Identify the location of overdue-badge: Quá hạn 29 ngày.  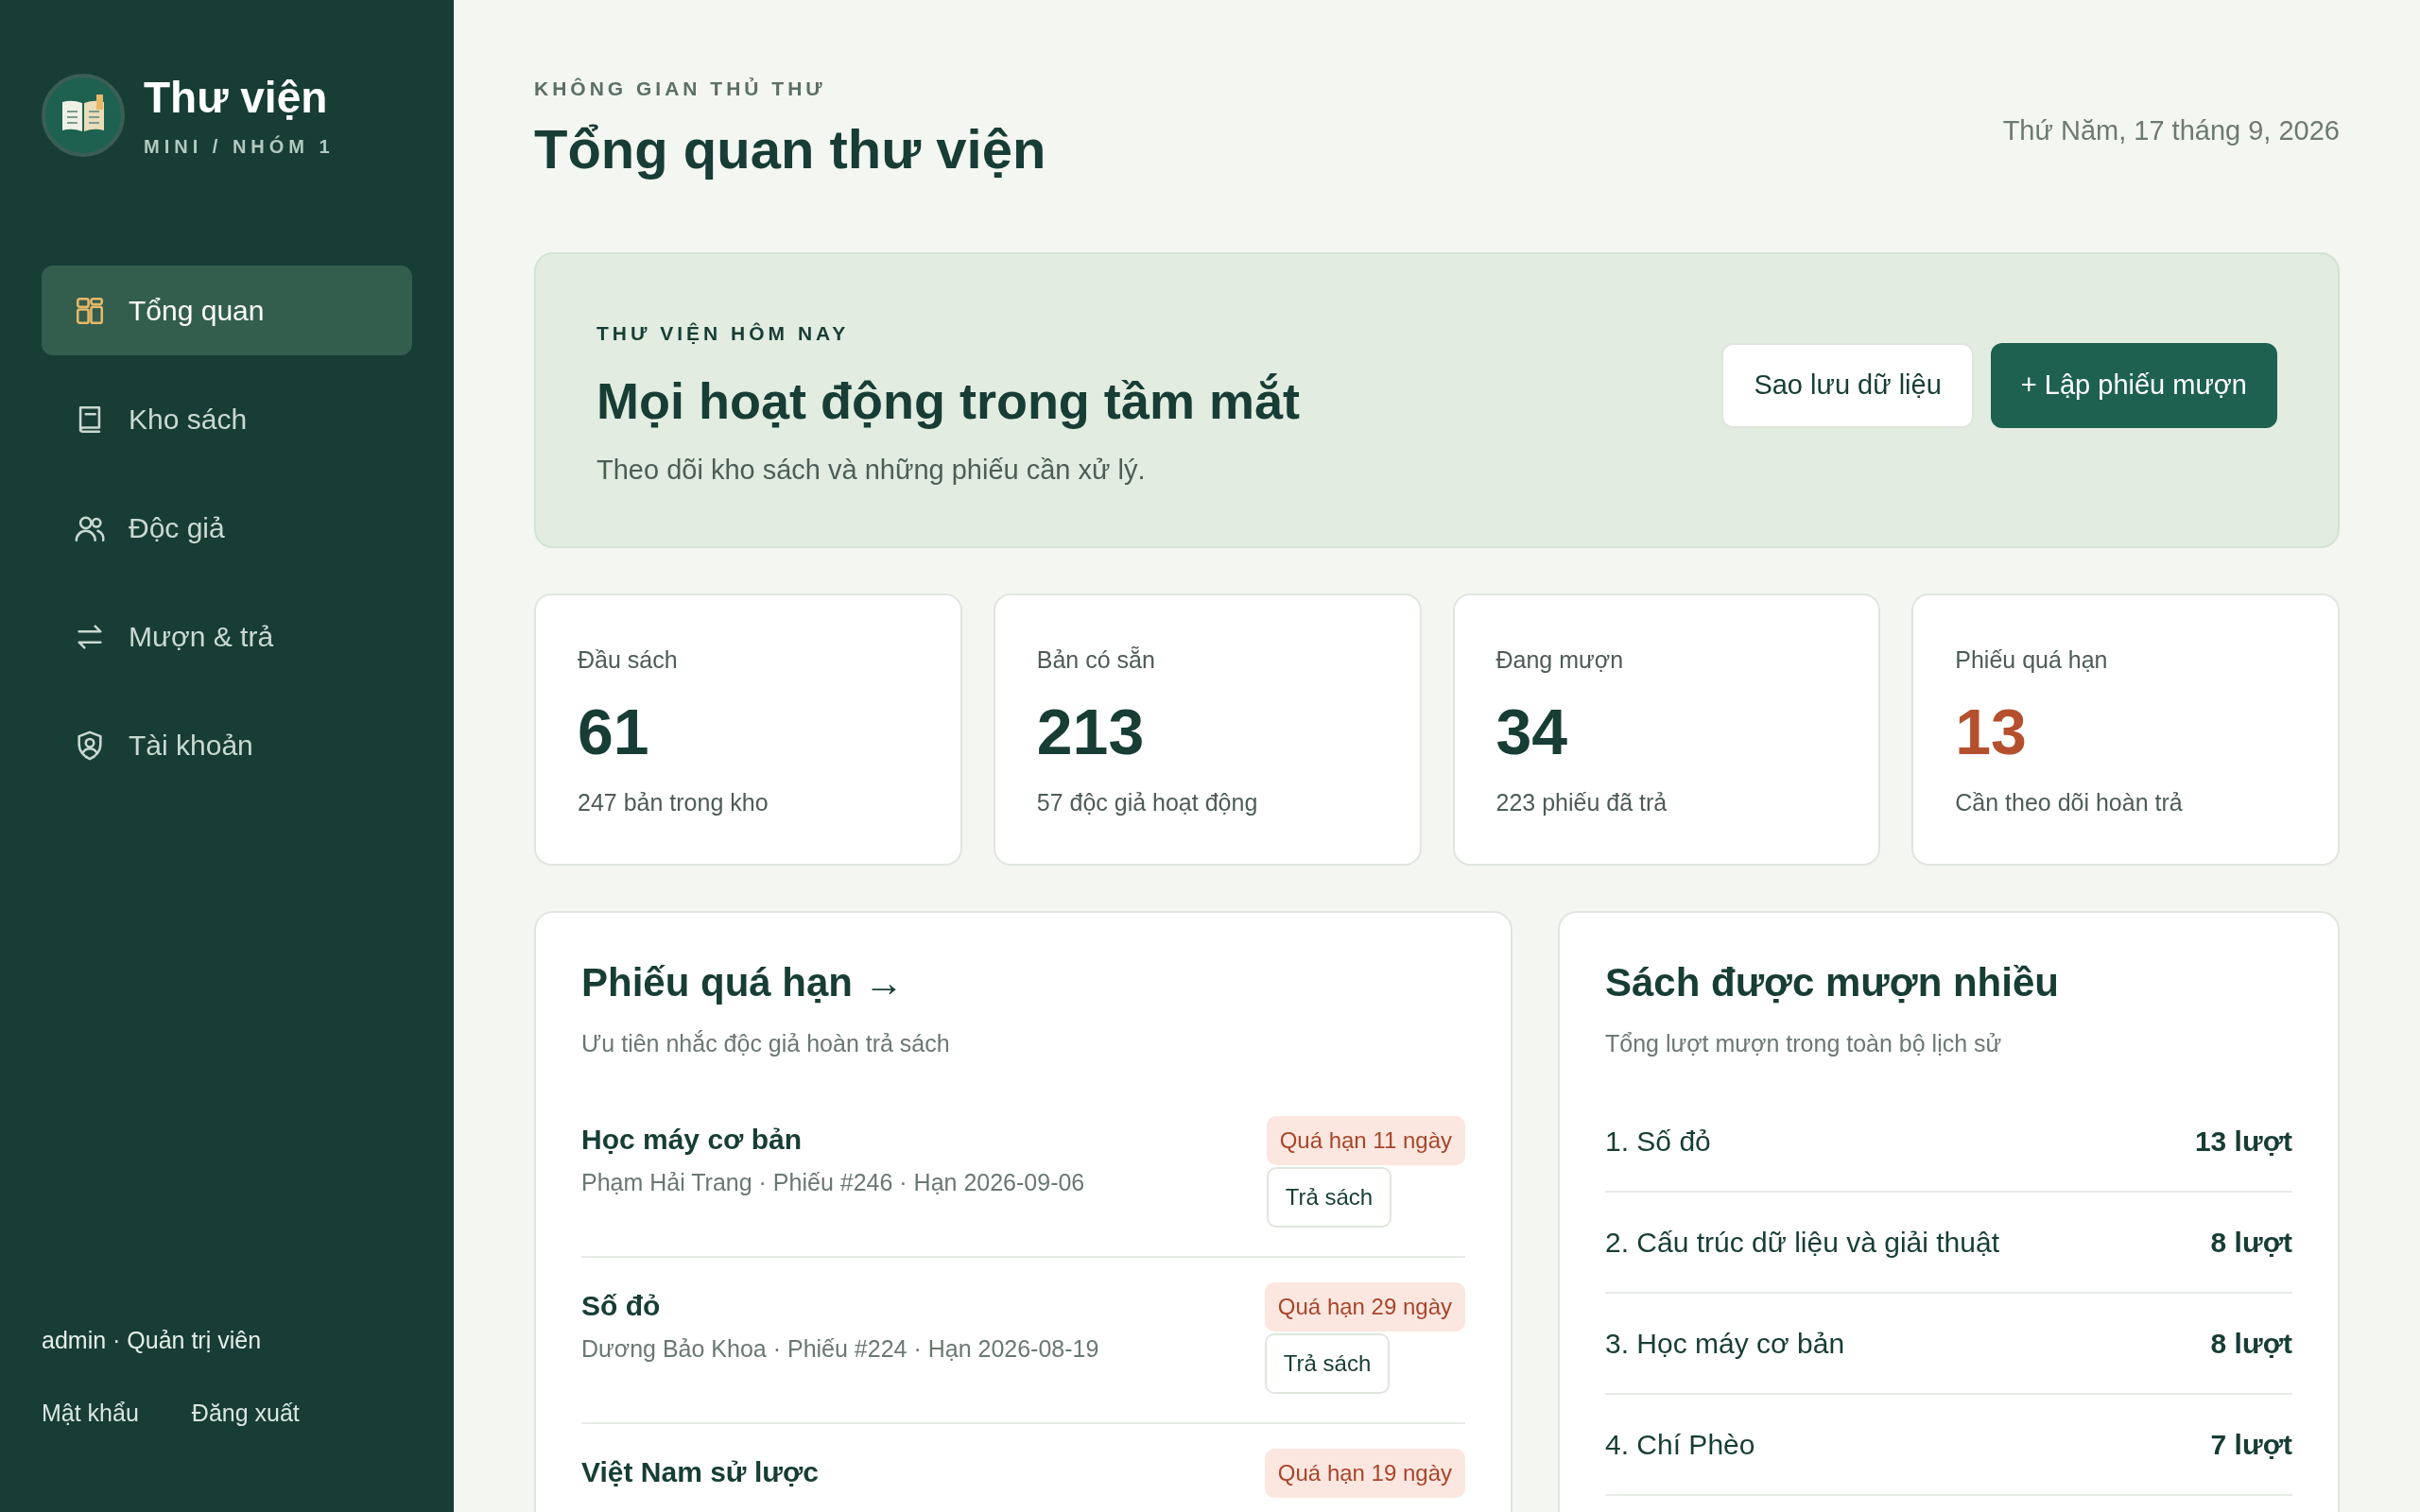
(1364, 1307).